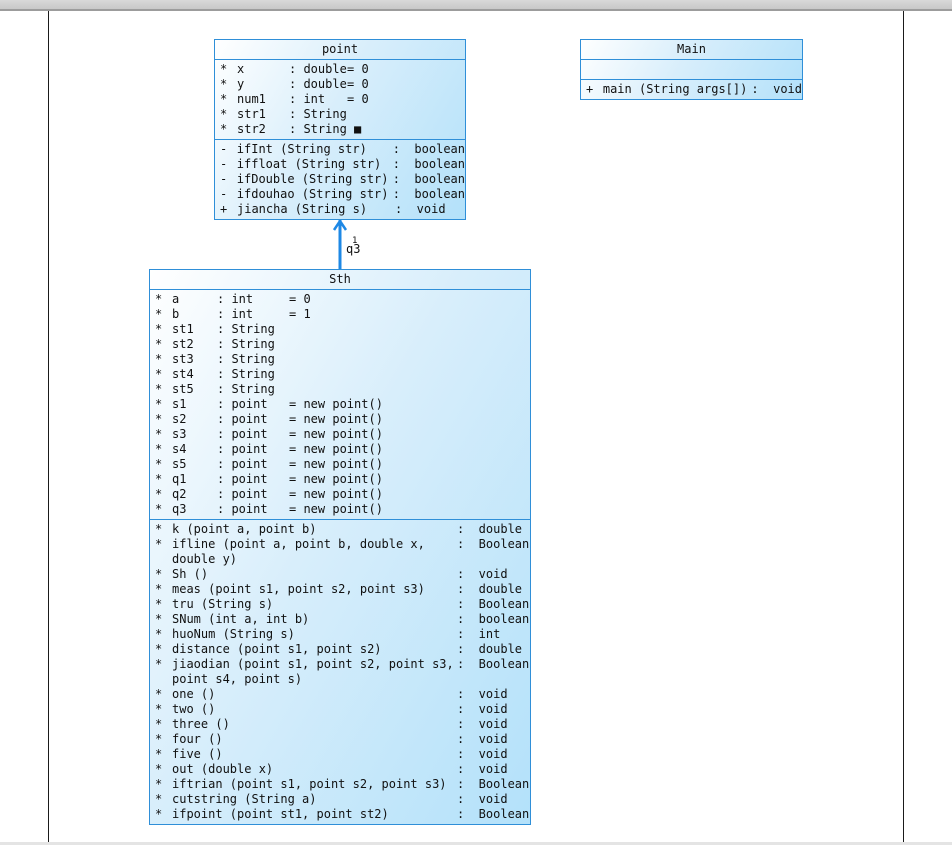  Describe the element at coordinates (342, 404) in the screenshot. I see `attribute-row: * s1: point = new point()` at that location.